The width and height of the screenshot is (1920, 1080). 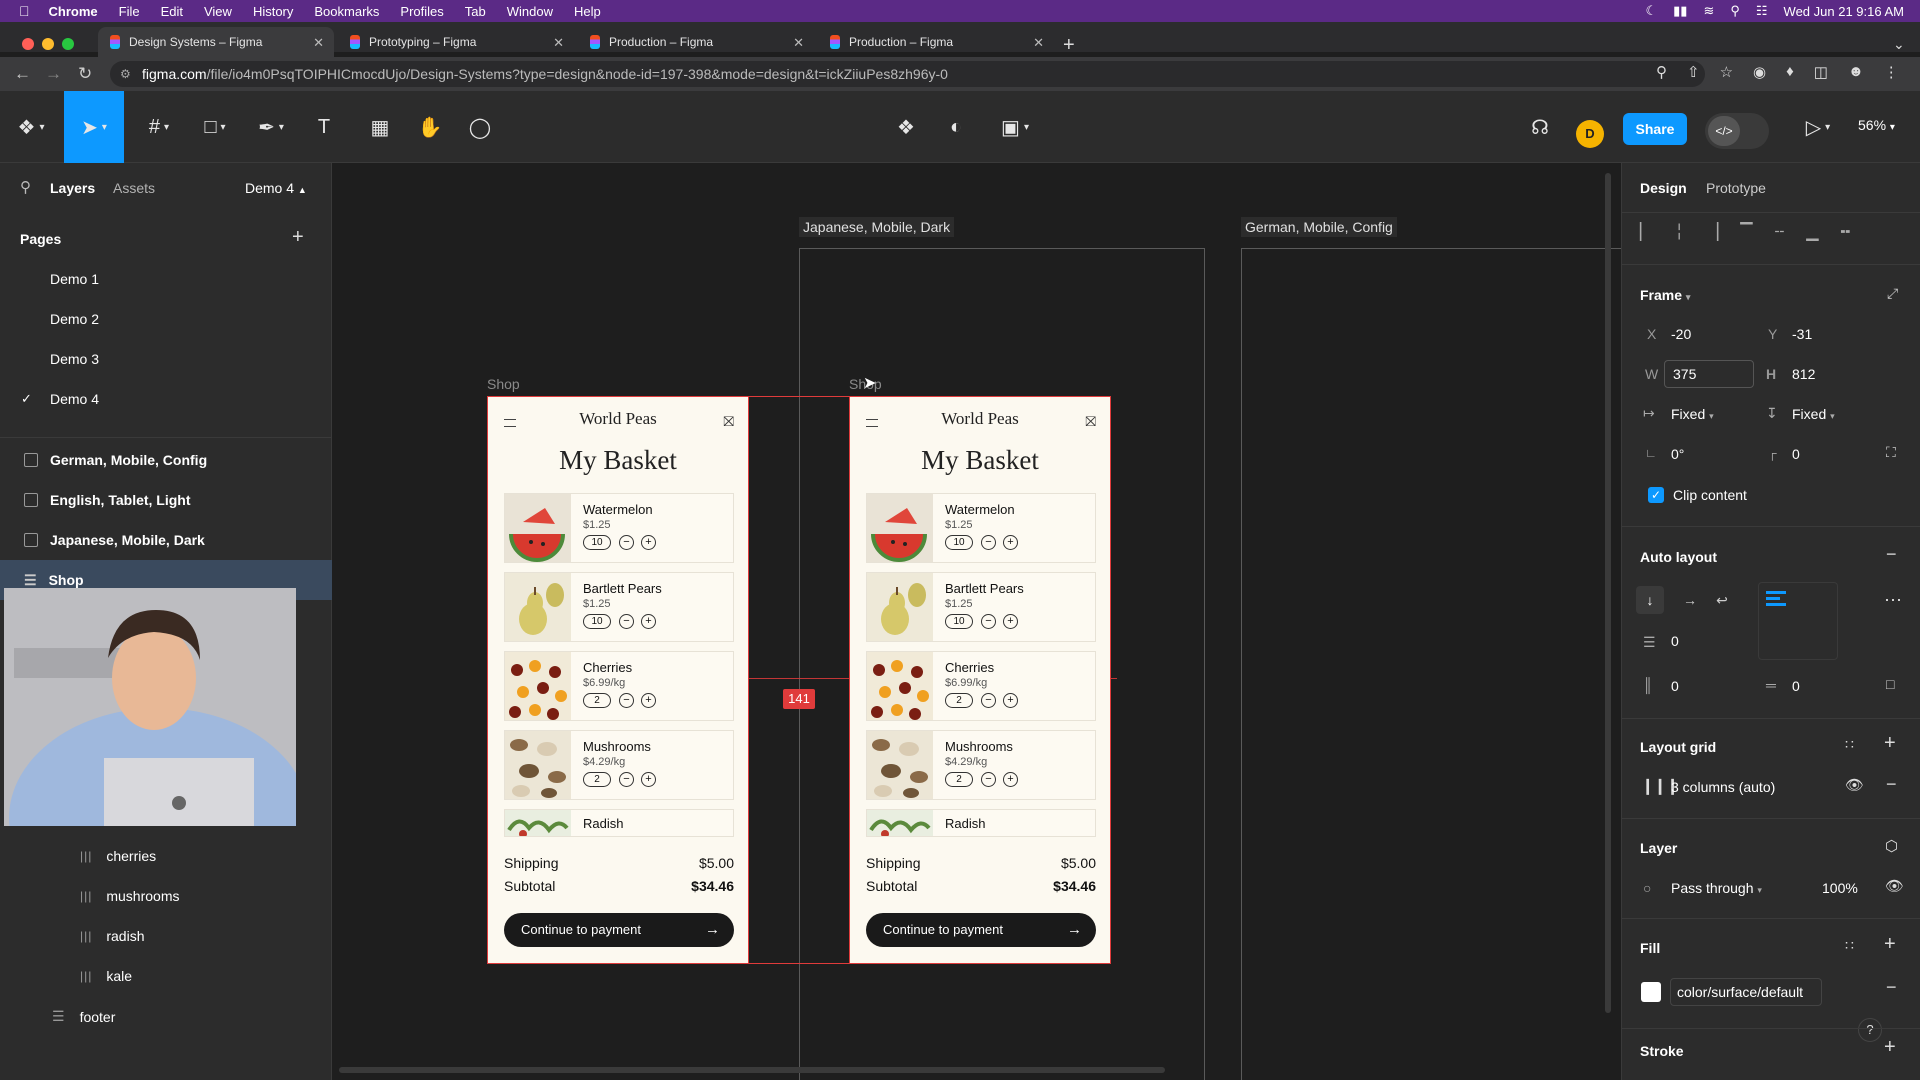 I want to click on audio-headphones-icon: ☊, so click(x=1540, y=127).